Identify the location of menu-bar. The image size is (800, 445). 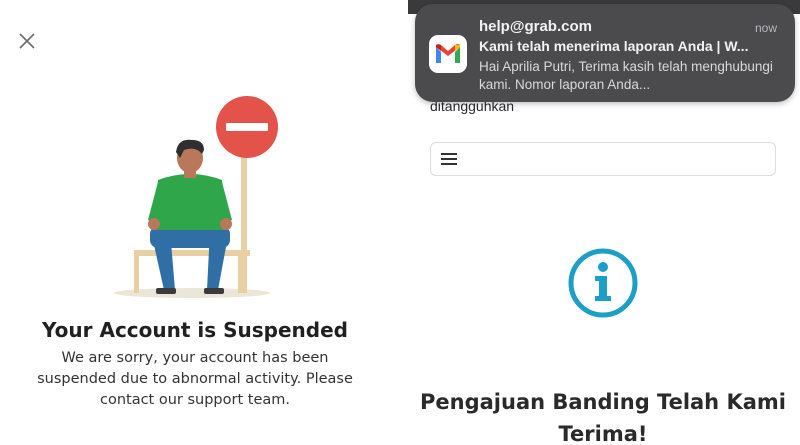
(603, 159).